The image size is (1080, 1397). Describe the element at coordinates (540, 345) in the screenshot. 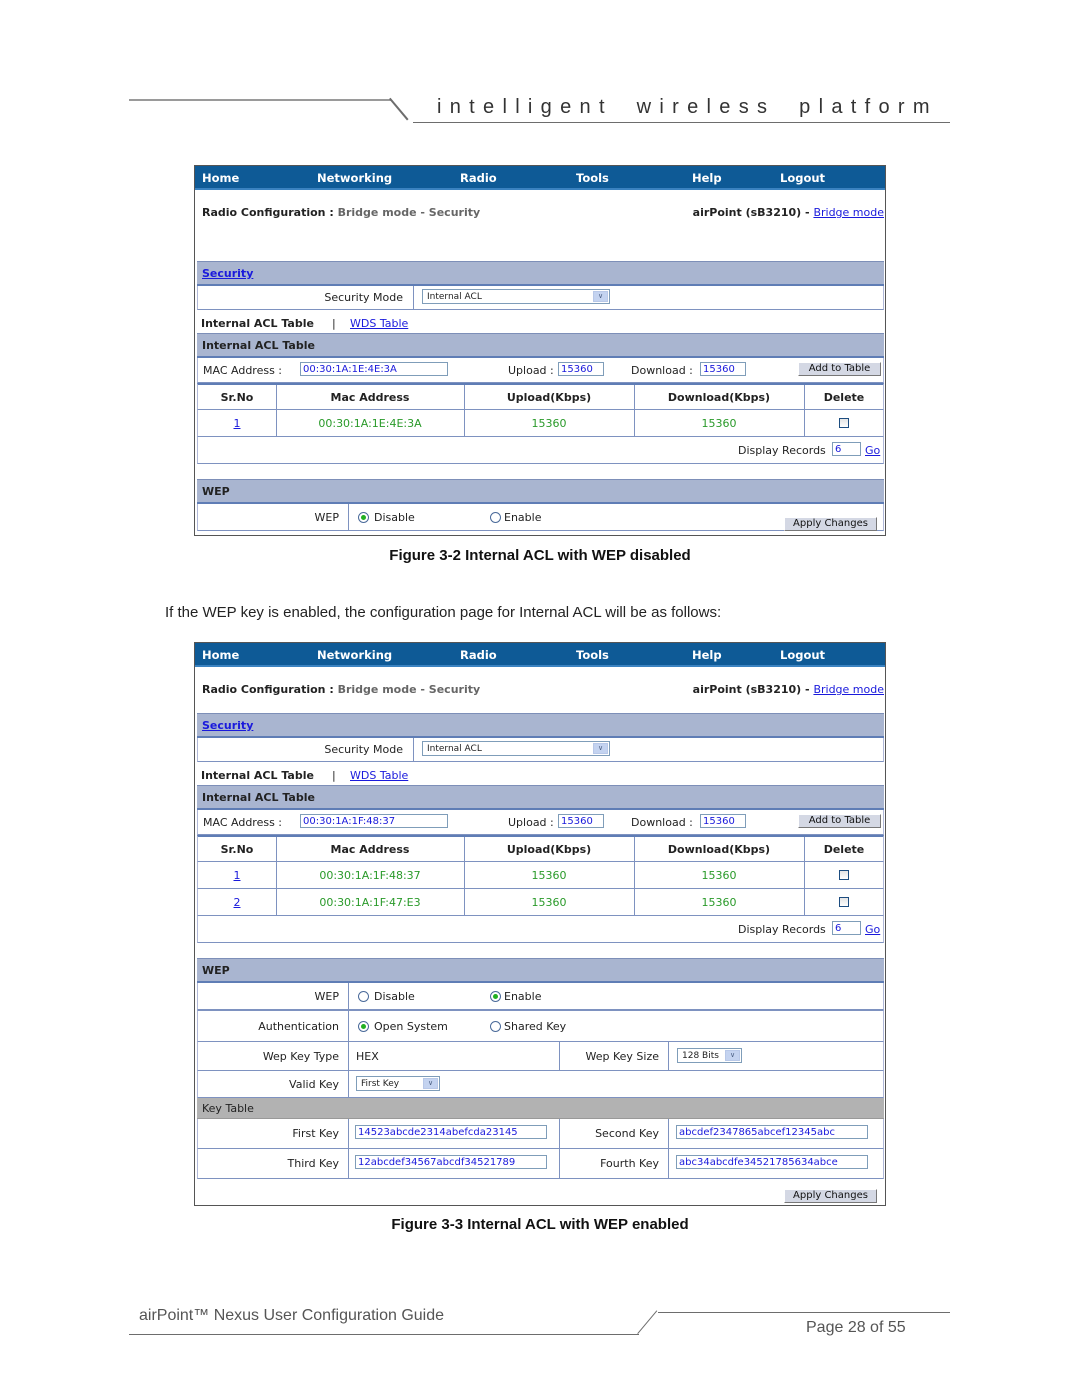

I see `acl-section-header: Internal ACL Table` at that location.